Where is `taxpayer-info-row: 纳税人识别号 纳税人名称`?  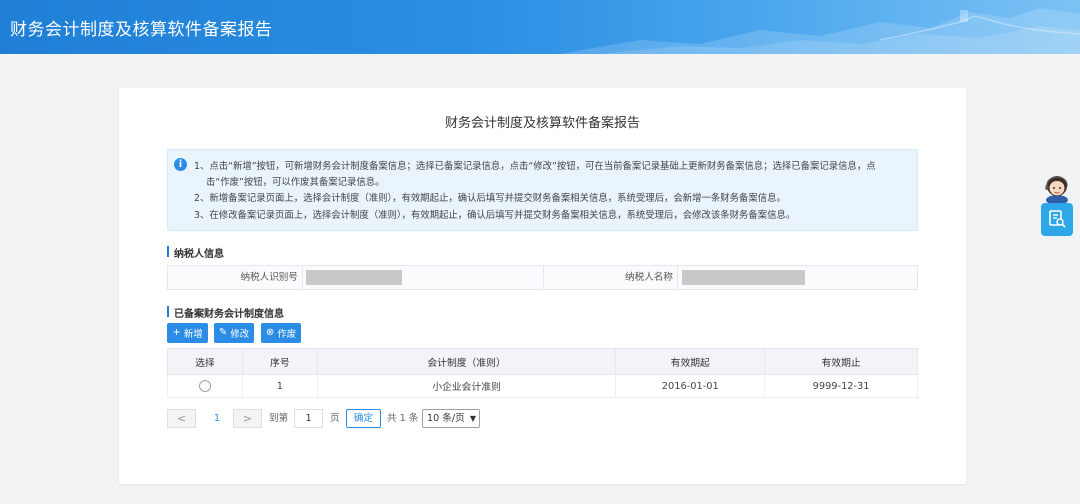
taxpayer-info-row: 纳税人识别号 纳税人名称 is located at coordinates (542, 277).